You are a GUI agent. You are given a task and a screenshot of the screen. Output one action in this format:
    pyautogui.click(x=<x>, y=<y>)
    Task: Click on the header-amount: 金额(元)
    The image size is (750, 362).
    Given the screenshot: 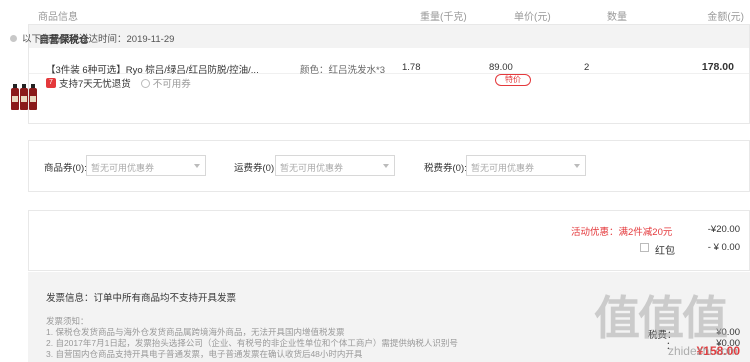 What is the action you would take?
    pyautogui.click(x=725, y=17)
    